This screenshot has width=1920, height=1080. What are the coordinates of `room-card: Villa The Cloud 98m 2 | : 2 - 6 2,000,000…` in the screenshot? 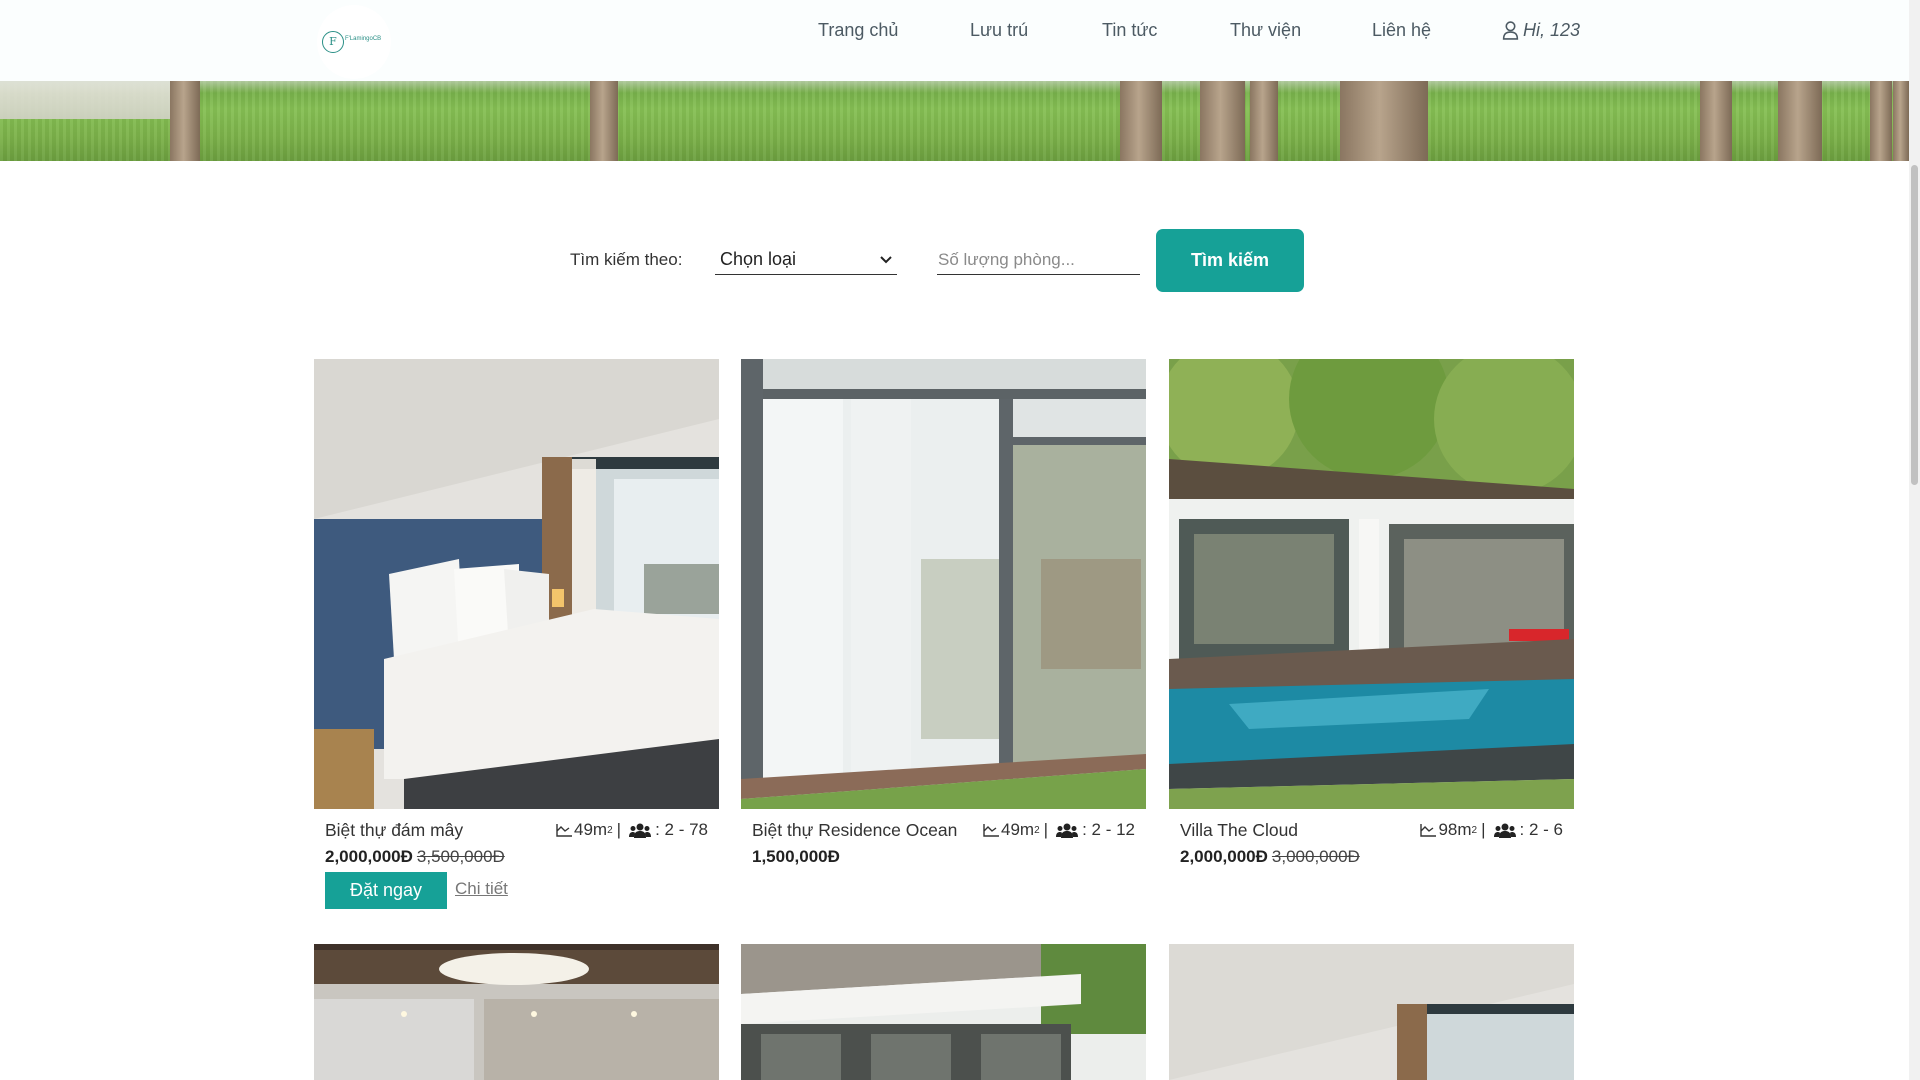 It's located at (1371, 619).